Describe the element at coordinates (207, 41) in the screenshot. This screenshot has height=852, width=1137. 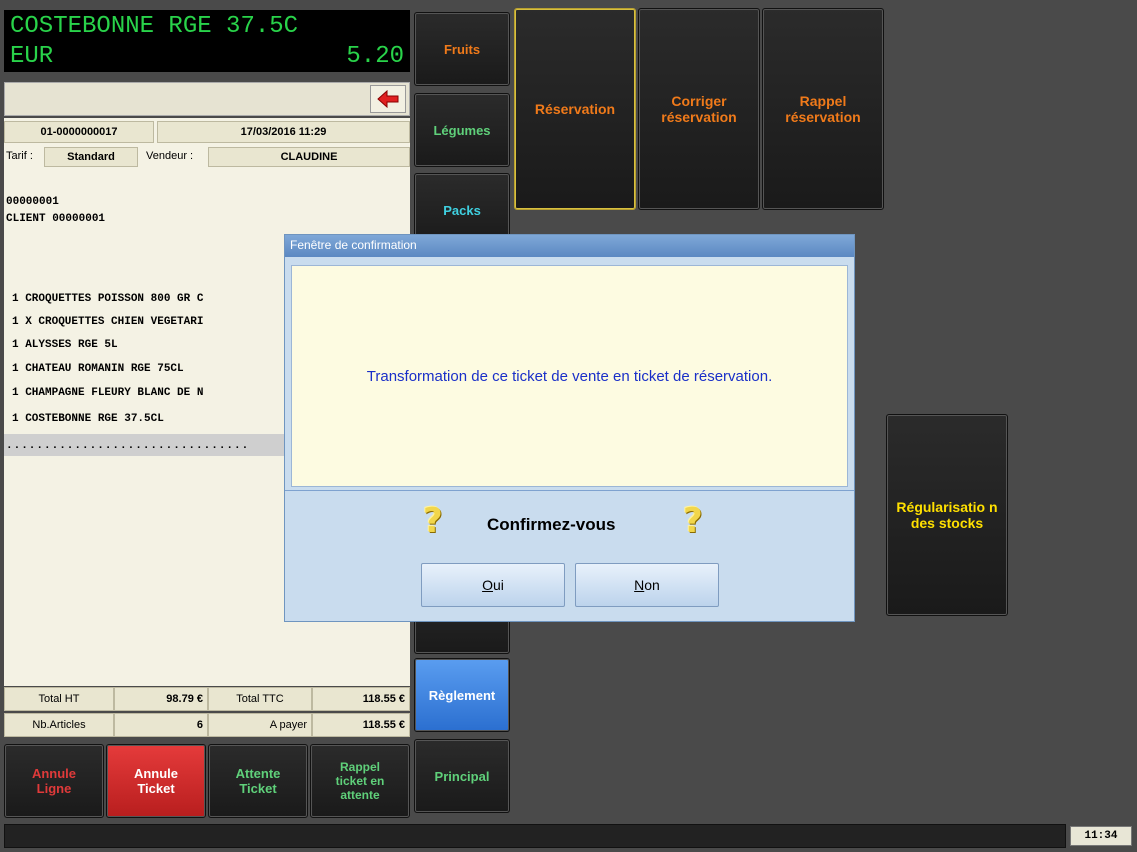
I see `price-display: COSTEBONNE RGE 37.5C EUR 5.20` at that location.